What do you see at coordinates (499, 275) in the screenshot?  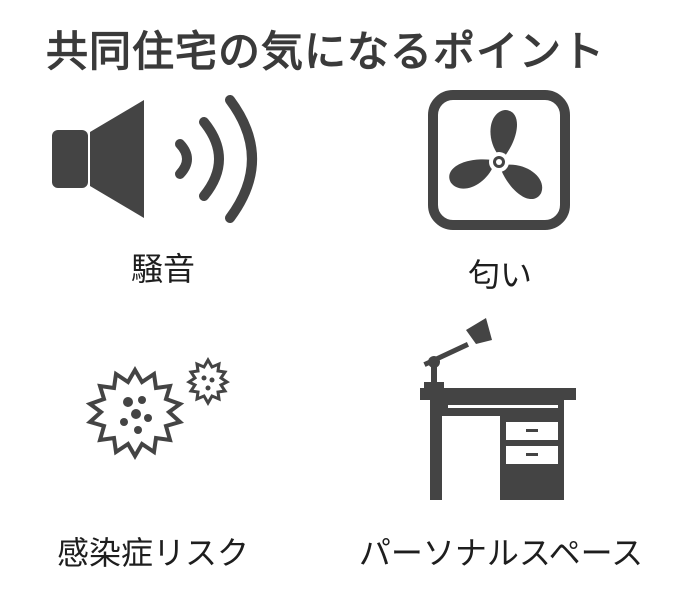 I see `smell-label: 匂い` at bounding box center [499, 275].